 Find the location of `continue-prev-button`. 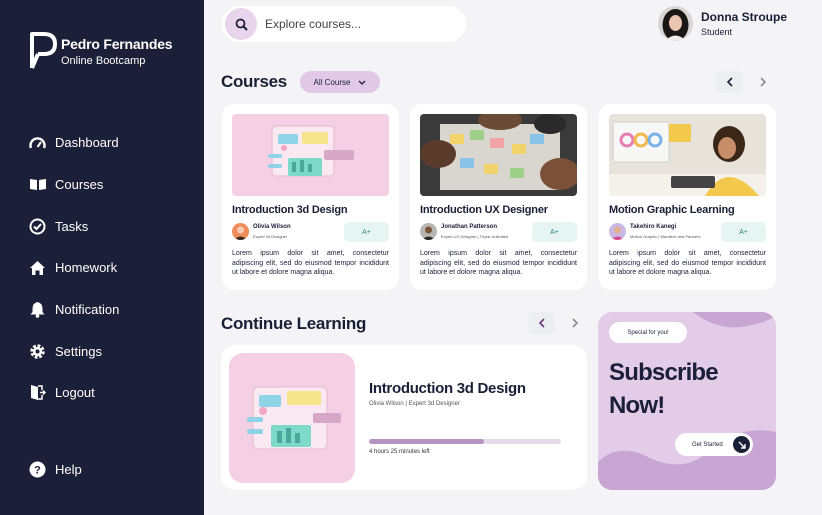

continue-prev-button is located at coordinates (541, 323).